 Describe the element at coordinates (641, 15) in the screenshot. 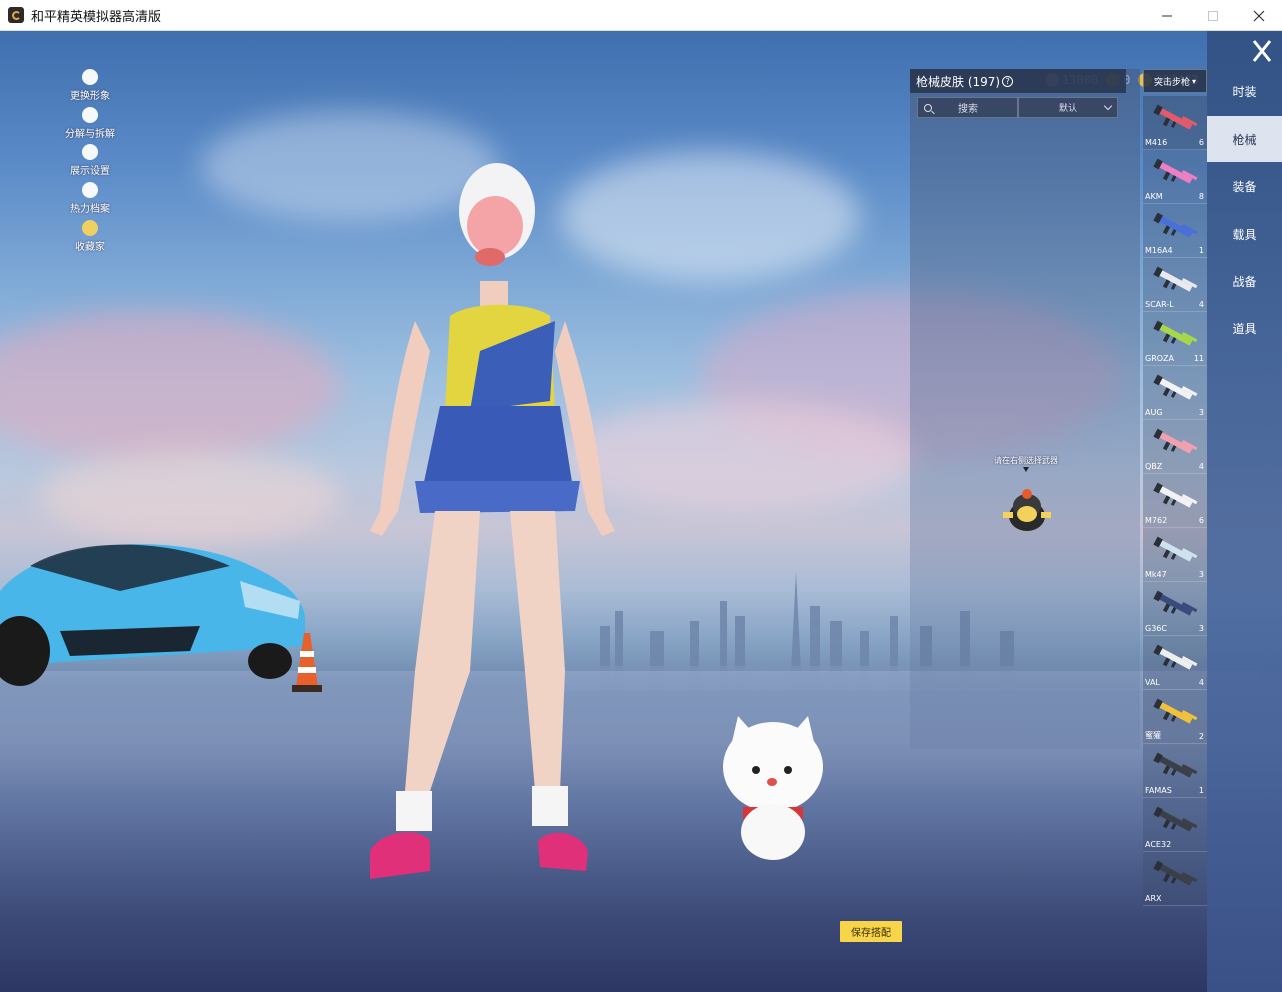

I see `title-bar: 和平精英模拟器高清版` at that location.